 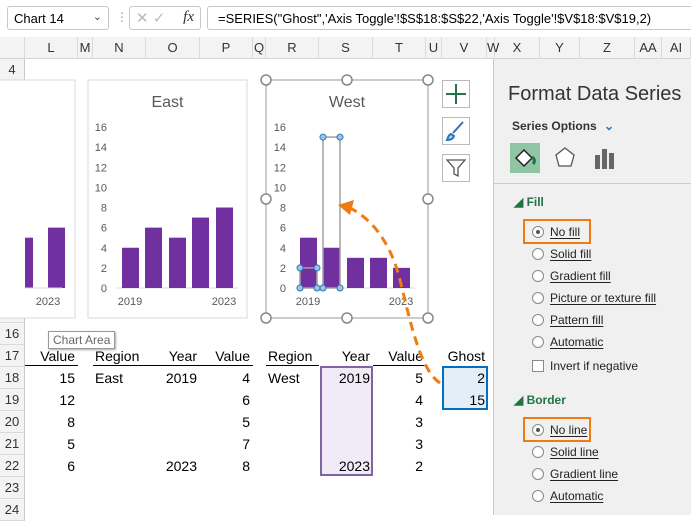 I want to click on option-solid-line: Solid line, so click(x=565, y=452).